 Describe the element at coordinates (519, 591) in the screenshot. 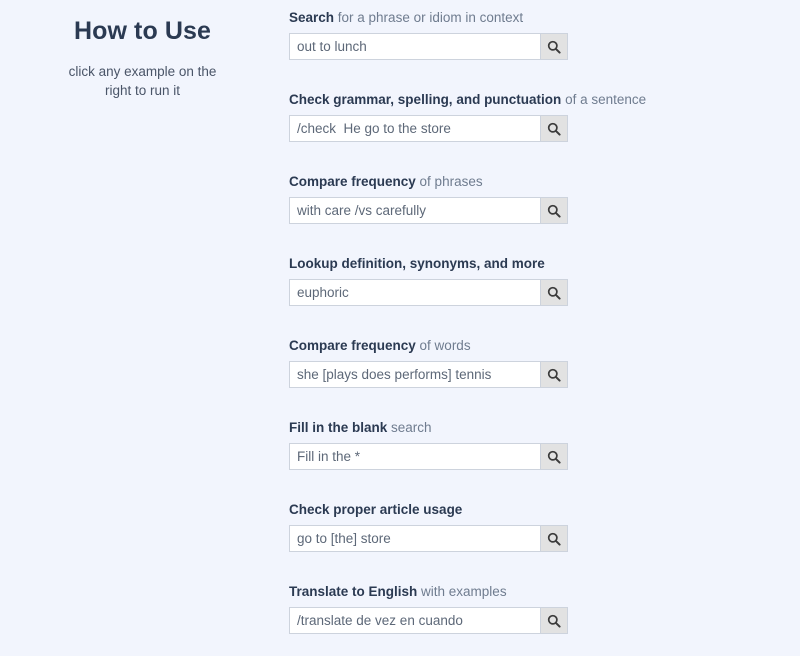

I see `example-label: Translate to English with examples` at that location.